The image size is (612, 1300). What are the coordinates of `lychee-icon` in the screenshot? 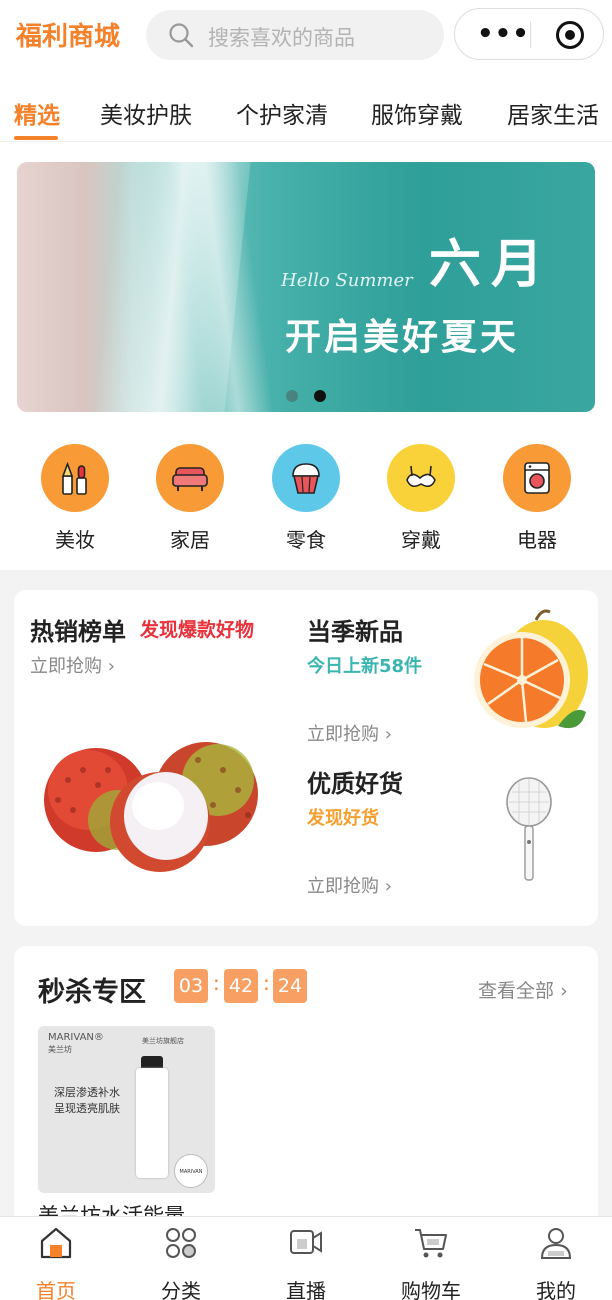 It's located at (158, 805).